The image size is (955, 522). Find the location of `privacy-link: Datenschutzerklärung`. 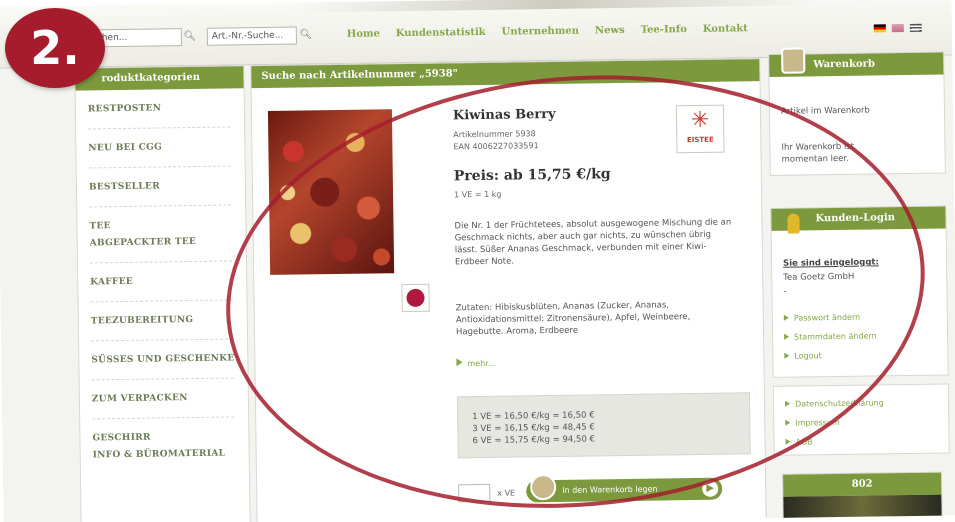

privacy-link: Datenschutzerklärung is located at coordinates (834, 403).